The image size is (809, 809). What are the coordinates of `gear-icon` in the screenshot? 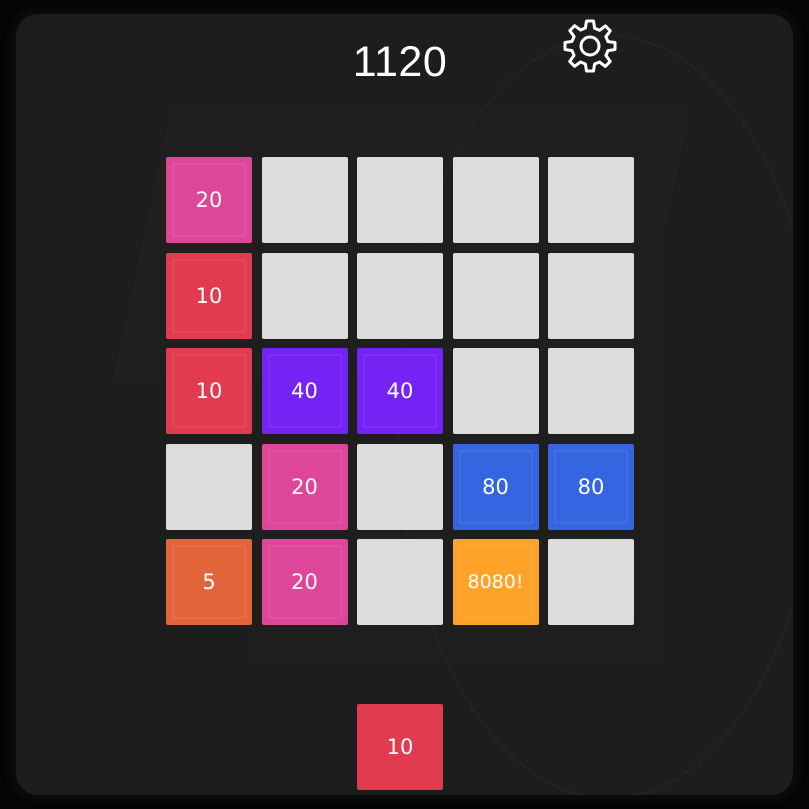 It's located at (590, 46).